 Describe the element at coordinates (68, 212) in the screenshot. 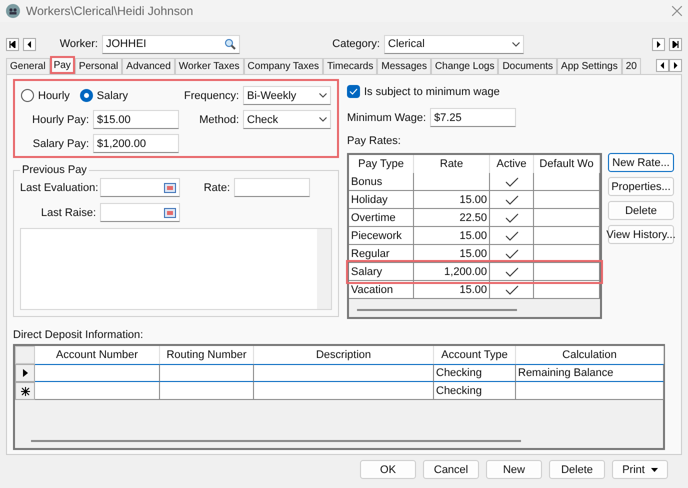

I see `last-raise-label: Last Raise:` at that location.